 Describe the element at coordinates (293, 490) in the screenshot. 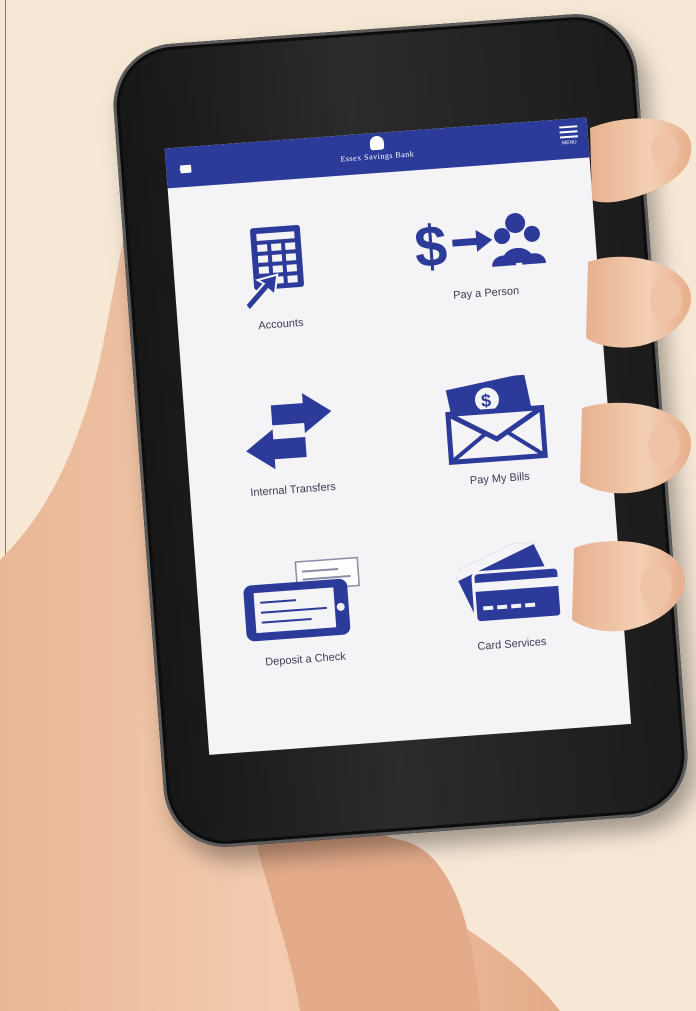

I see `tile-label: Internal Transfers` at that location.